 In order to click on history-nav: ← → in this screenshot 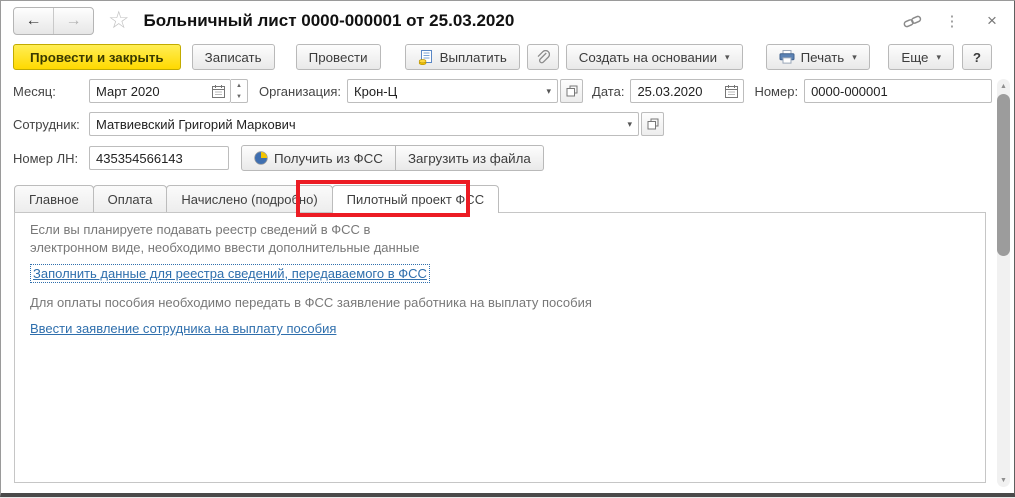, I will do `click(53, 21)`.